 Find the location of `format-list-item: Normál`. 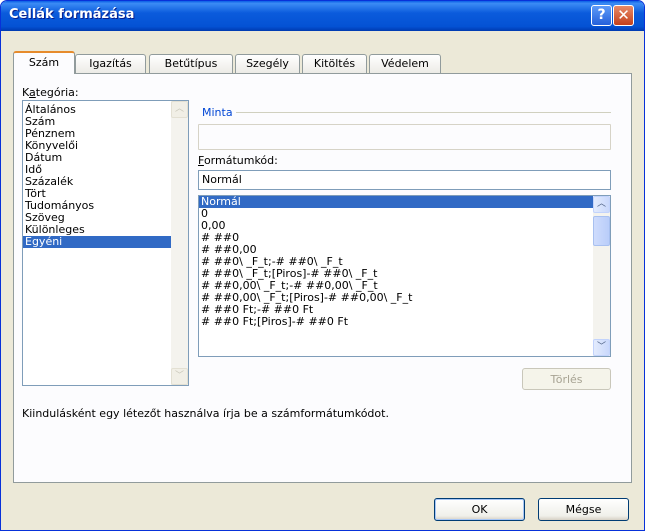

format-list-item: Normál is located at coordinates (396, 202).